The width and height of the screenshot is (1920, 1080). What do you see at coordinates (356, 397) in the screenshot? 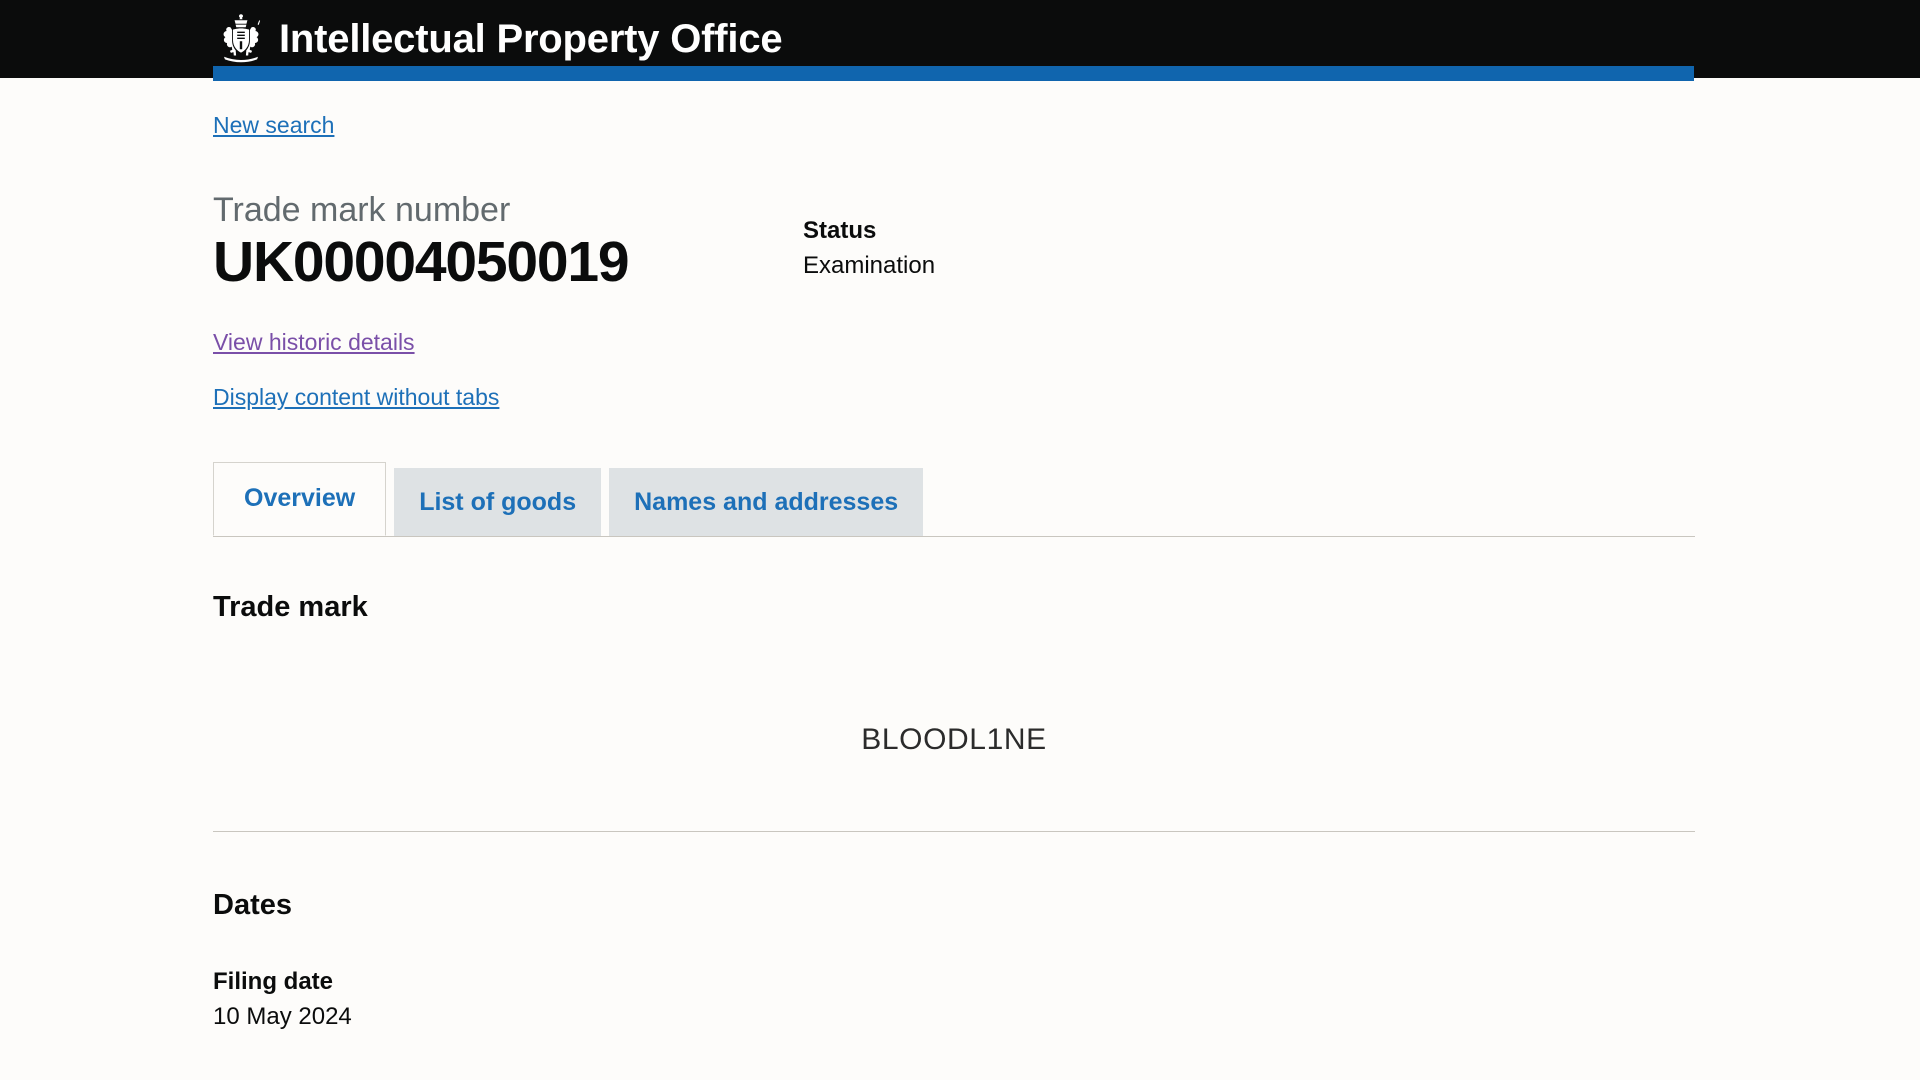
I see `display-content-without-tabs-link: Display content without tabs` at bounding box center [356, 397].